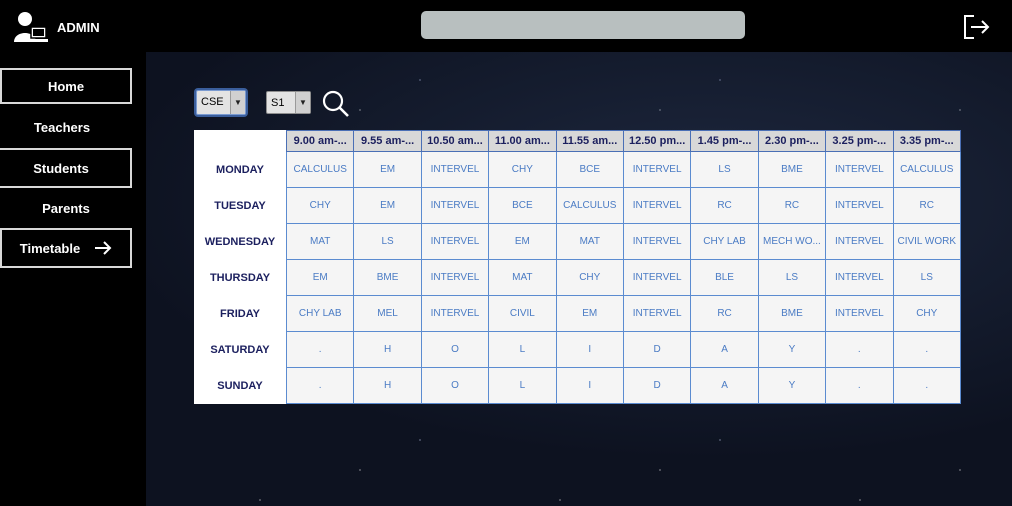 Image resolution: width=1012 pixels, height=506 pixels. Describe the element at coordinates (73, 279) in the screenshot. I see `sidebar: Home Teachers Students Parents Timetable` at that location.